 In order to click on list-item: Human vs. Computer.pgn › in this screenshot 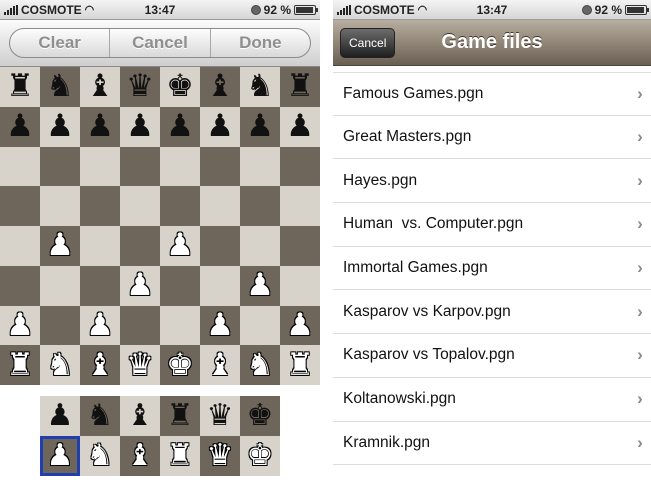, I will do `click(492, 225)`.